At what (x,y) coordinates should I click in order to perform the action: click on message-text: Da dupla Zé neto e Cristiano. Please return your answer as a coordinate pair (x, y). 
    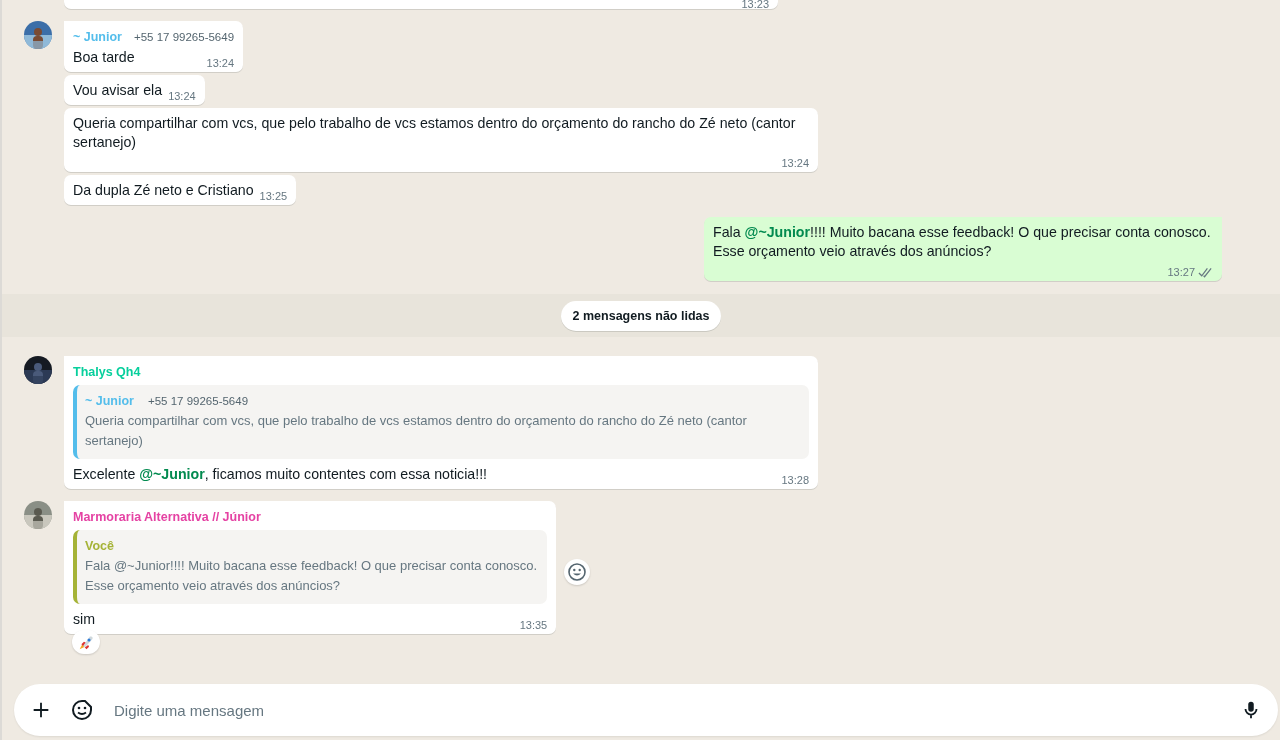
    Looking at the image, I should click on (163, 190).